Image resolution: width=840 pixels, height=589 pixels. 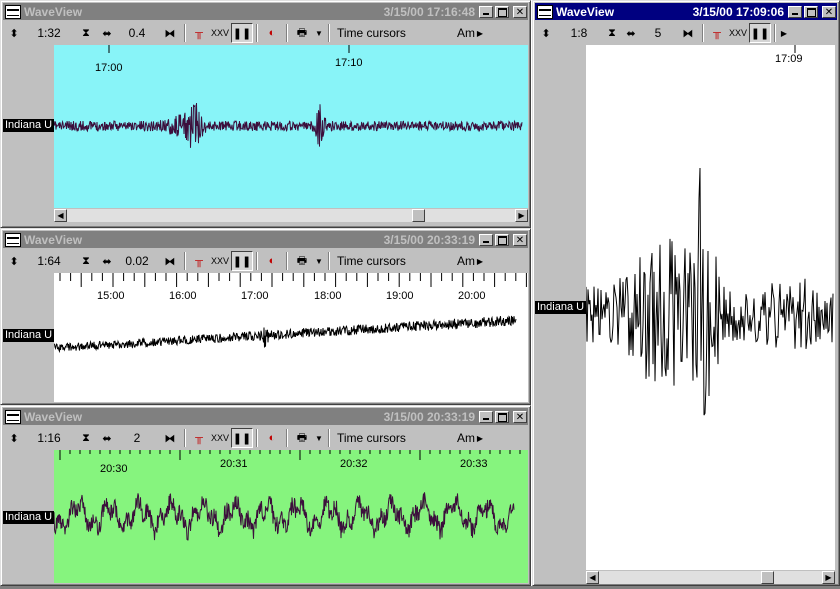 I want to click on waveform-plot: 20:30 20:31 20:32 20:33, so click(x=291, y=516).